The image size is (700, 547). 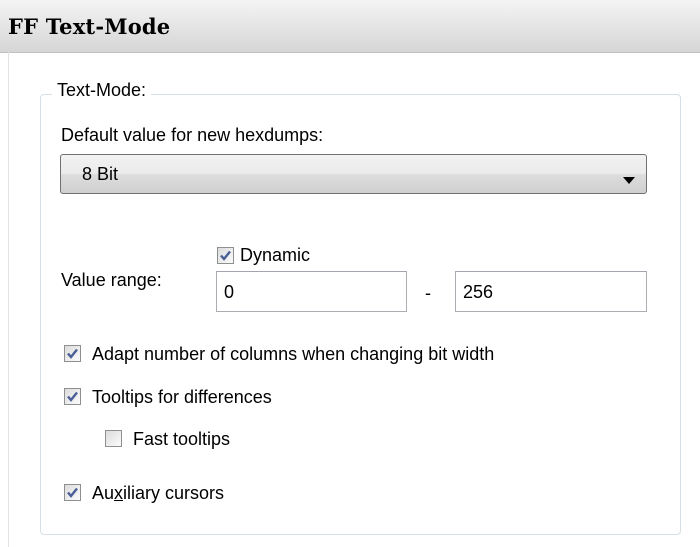 I want to click on dropdown-selected-value: 8 Bit, so click(x=100, y=174).